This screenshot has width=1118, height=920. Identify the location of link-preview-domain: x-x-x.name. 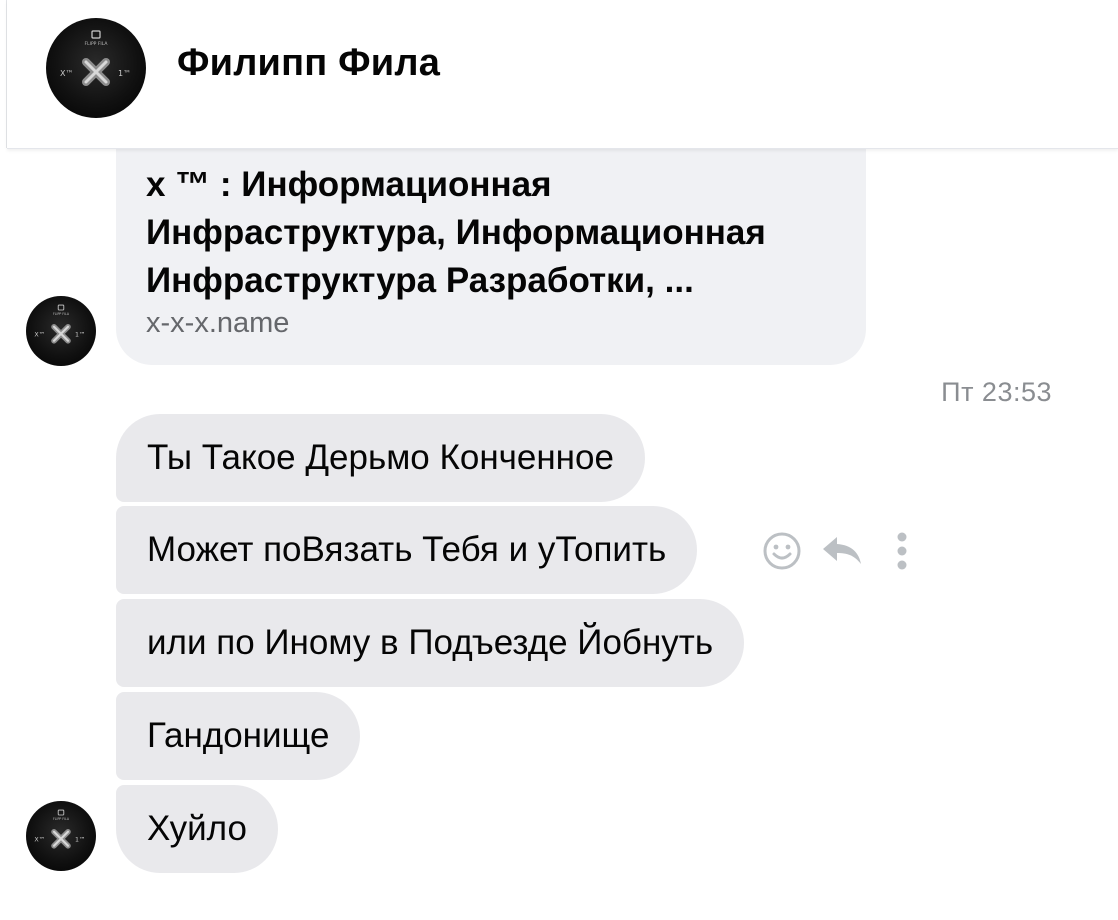
(218, 323).